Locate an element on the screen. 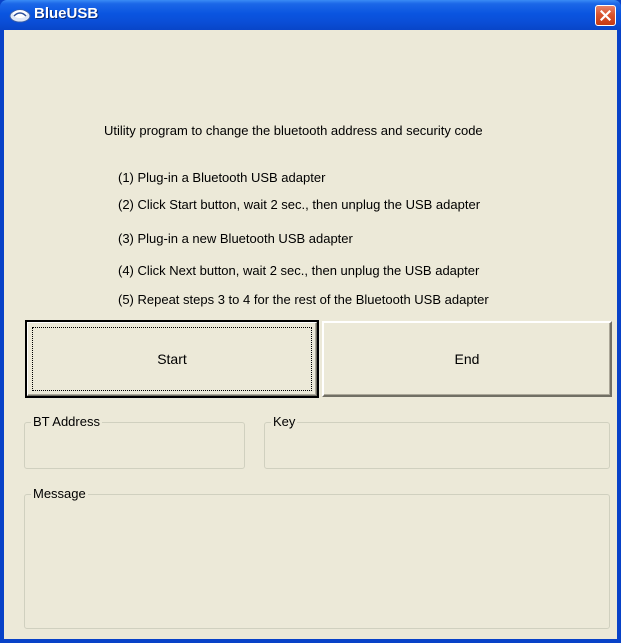  end-button-label: End is located at coordinates (467, 359).